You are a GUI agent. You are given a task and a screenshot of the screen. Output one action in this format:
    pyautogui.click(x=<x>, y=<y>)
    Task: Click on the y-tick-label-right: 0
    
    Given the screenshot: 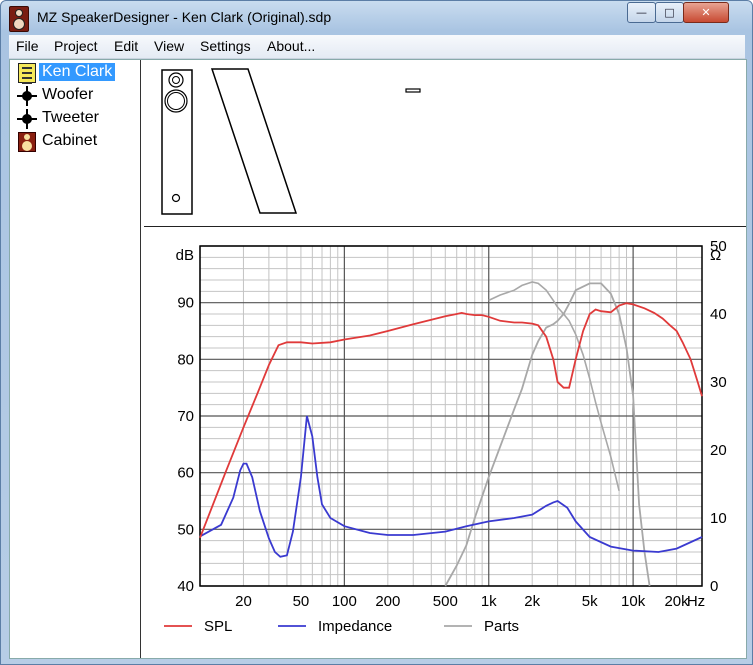 What is the action you would take?
    pyautogui.click(x=714, y=586)
    